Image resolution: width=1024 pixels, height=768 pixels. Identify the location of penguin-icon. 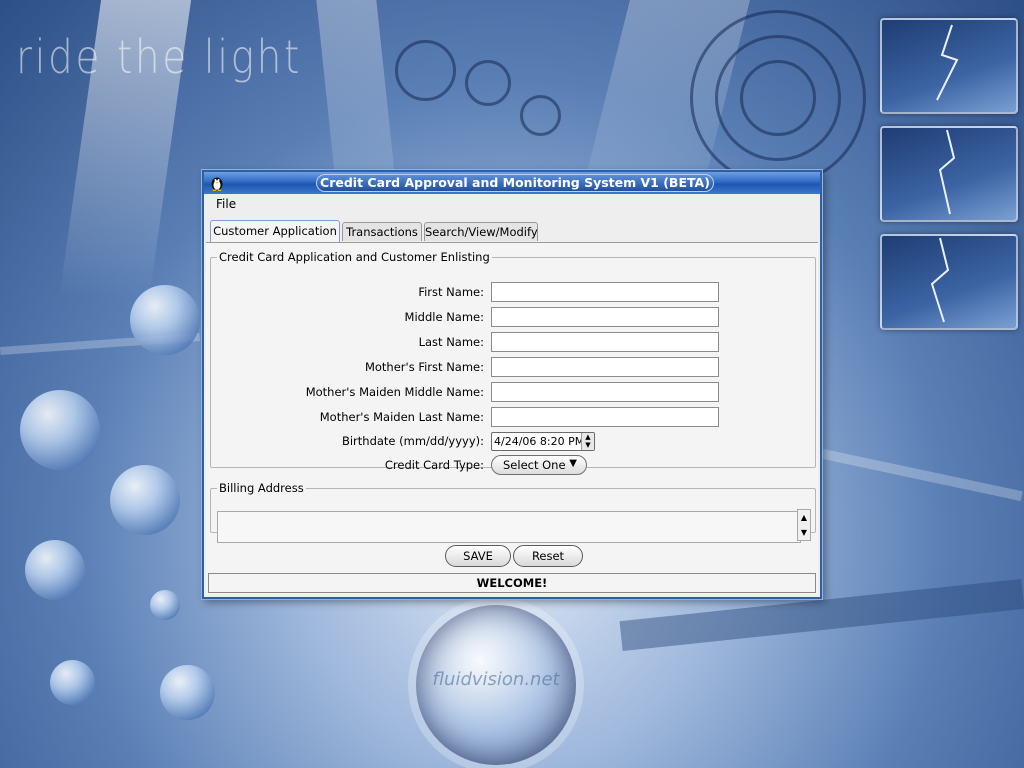
(217, 183).